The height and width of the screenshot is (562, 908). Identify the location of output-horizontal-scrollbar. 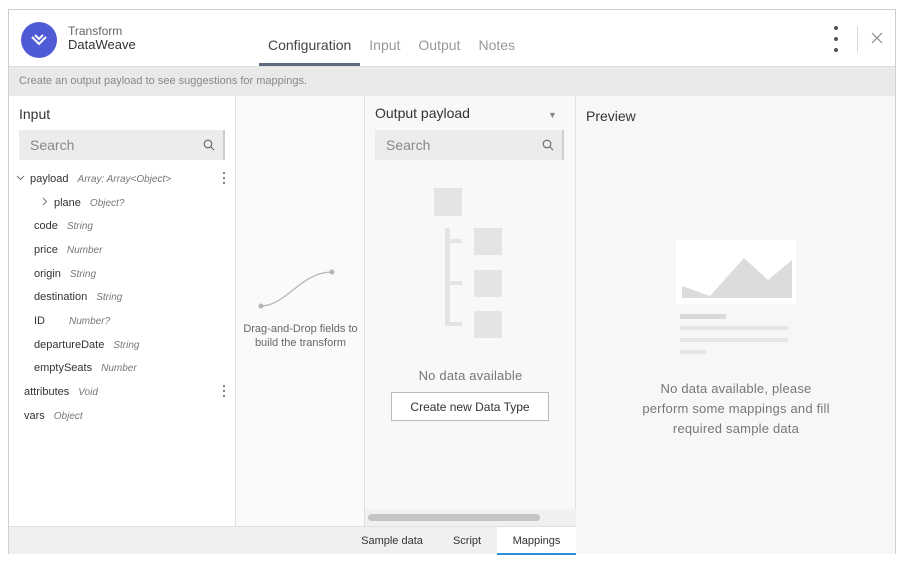
(470, 517).